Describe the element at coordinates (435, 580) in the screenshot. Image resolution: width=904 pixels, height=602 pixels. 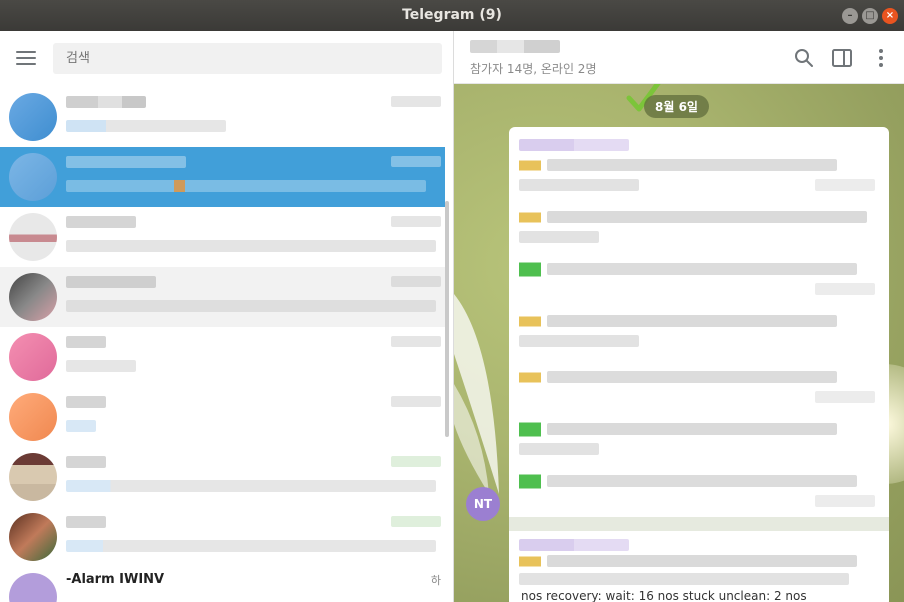
I see `chat-time: 하` at that location.